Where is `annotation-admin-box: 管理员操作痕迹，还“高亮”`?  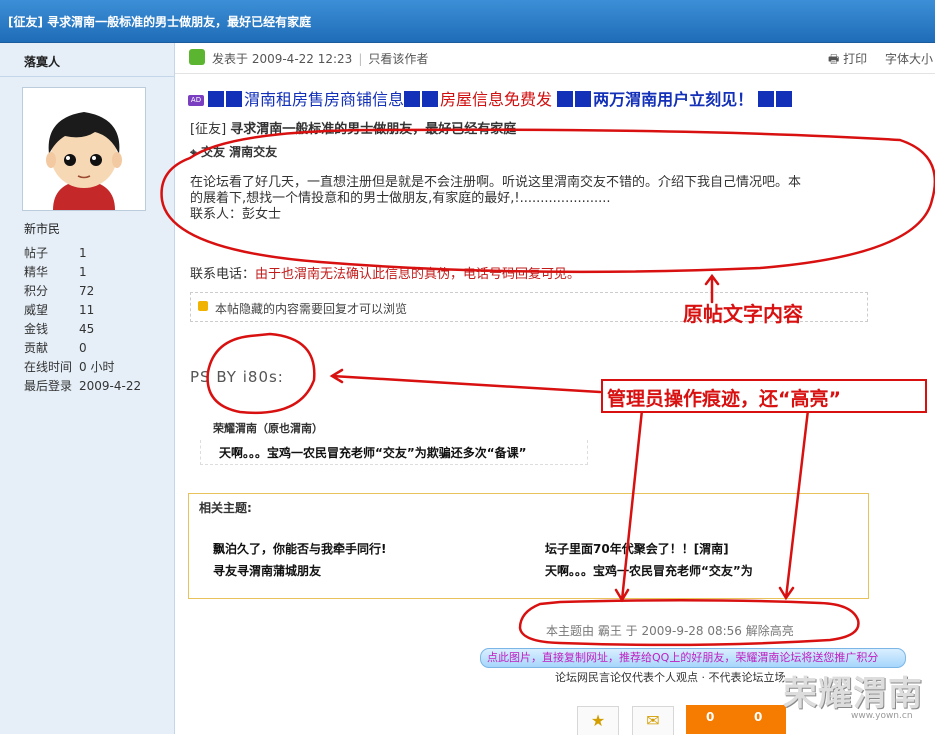 annotation-admin-box: 管理员操作痕迹，还“高亮” is located at coordinates (764, 396).